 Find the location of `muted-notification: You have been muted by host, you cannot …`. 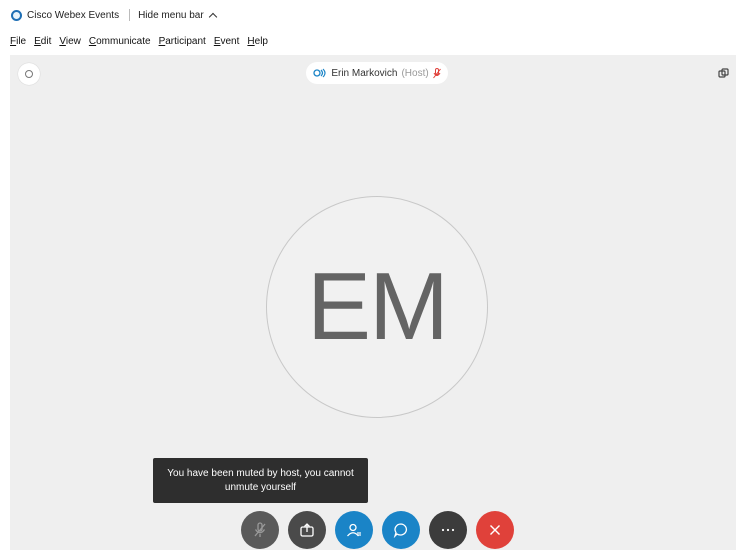

muted-notification: You have been muted by host, you cannot … is located at coordinates (260, 480).